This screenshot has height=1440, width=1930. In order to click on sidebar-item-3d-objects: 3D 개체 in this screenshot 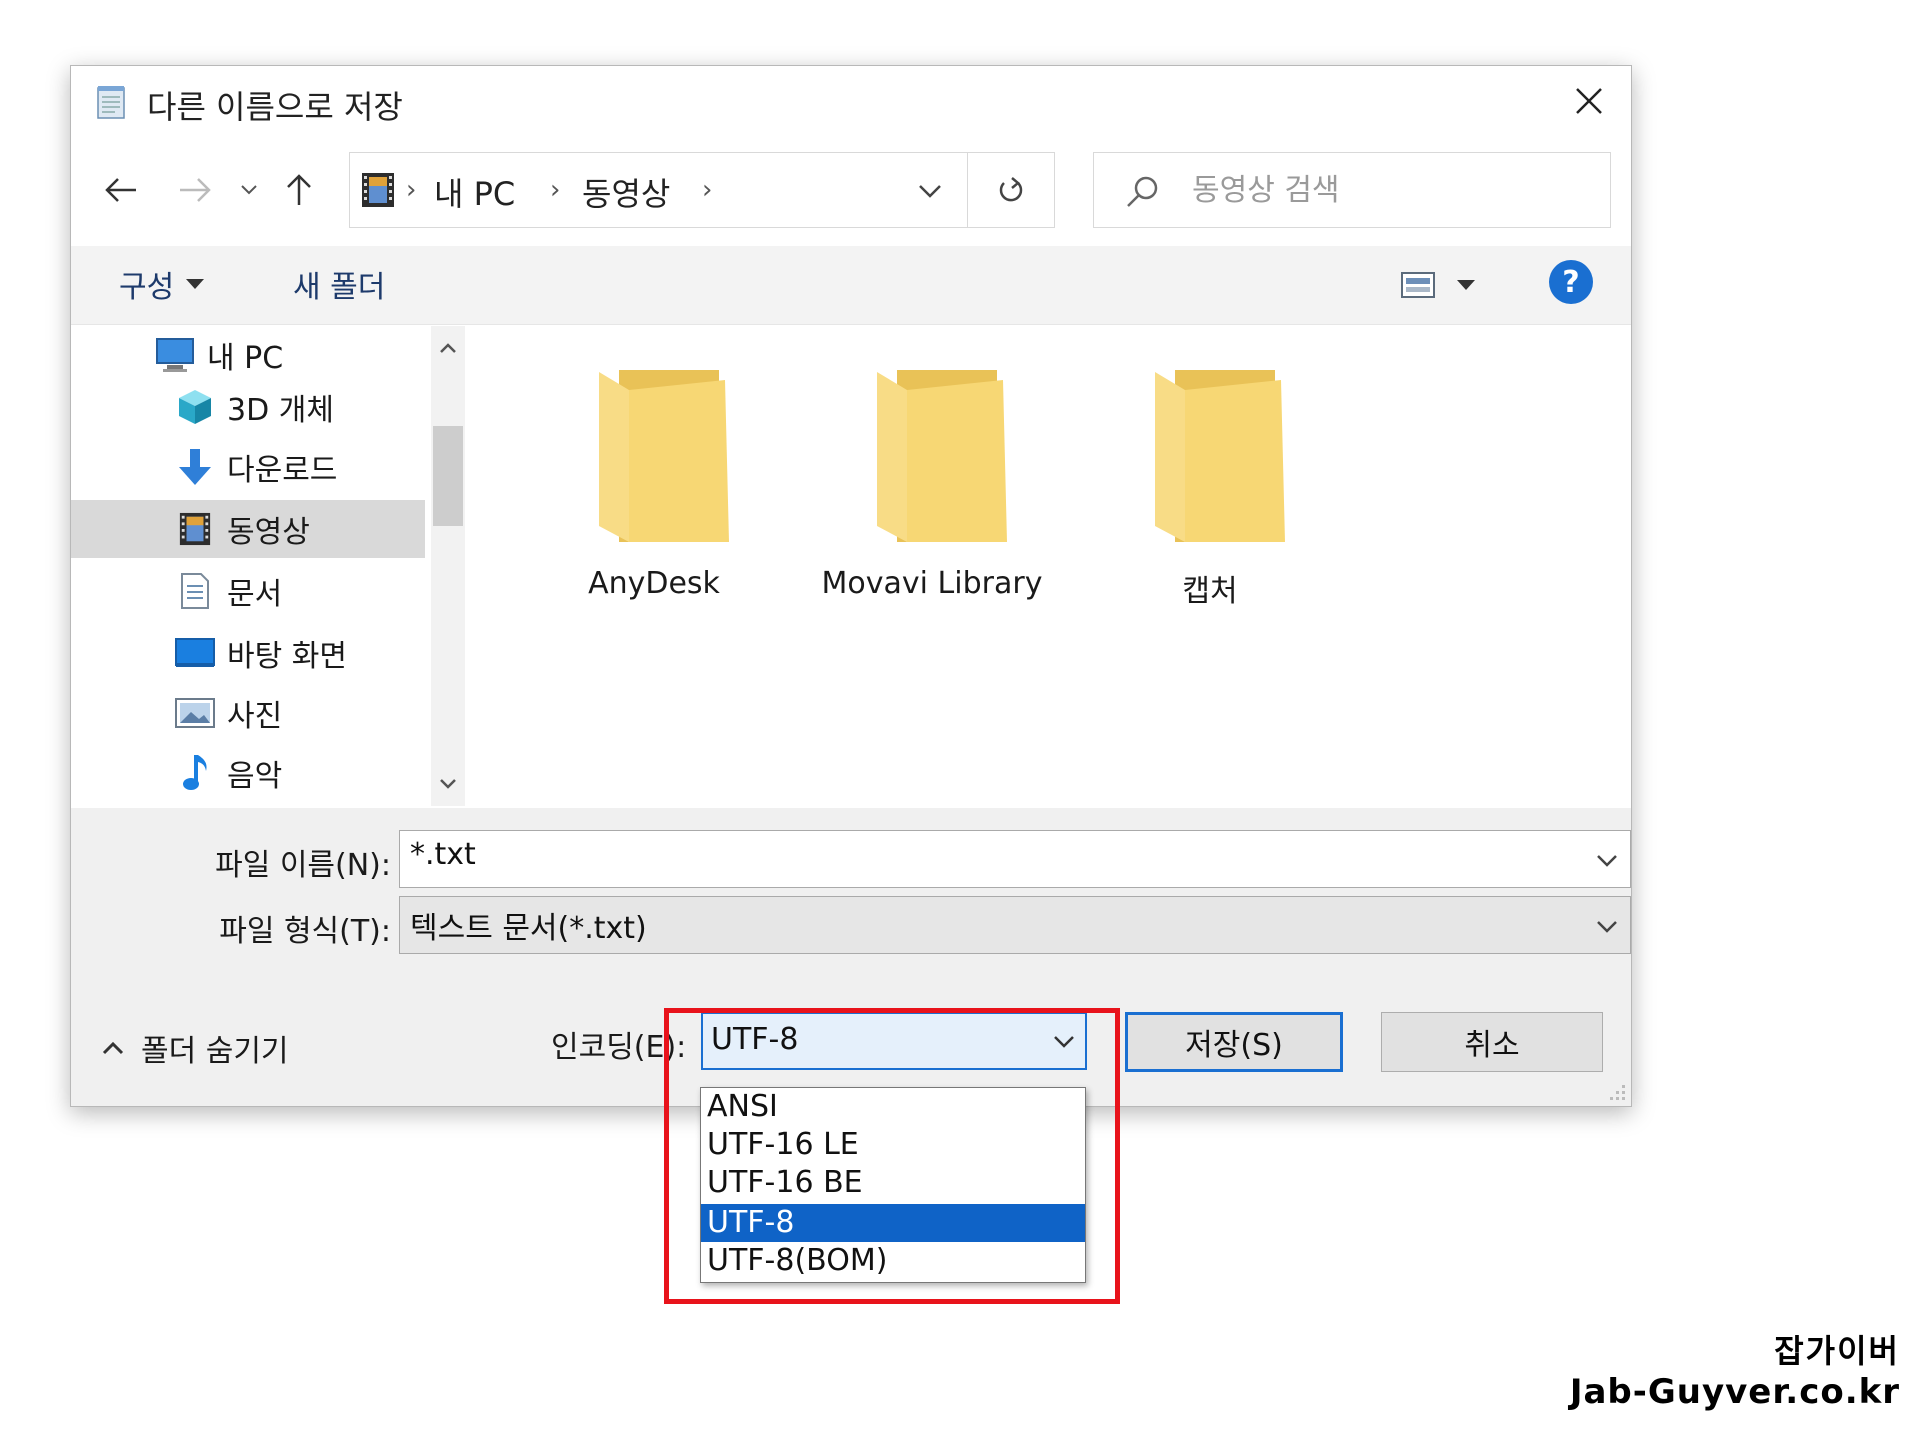, I will do `click(248, 407)`.